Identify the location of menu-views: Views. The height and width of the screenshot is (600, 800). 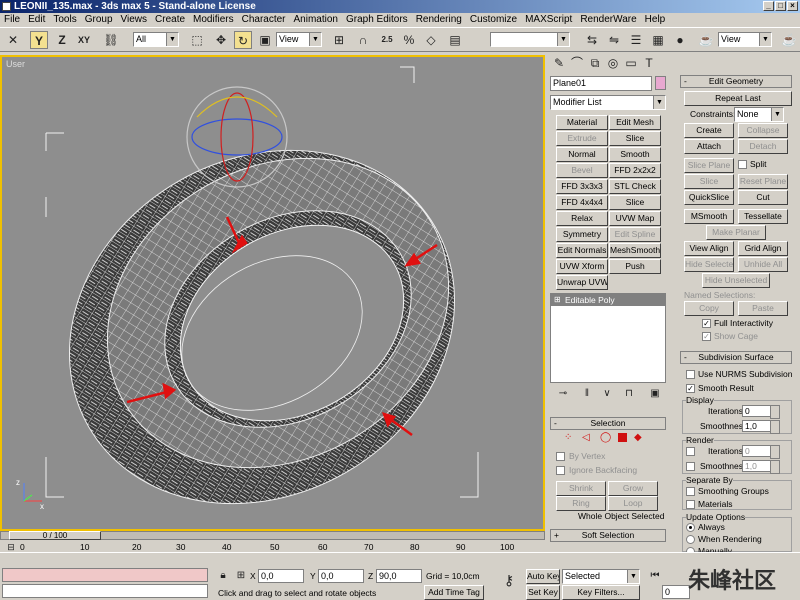
(134, 19).